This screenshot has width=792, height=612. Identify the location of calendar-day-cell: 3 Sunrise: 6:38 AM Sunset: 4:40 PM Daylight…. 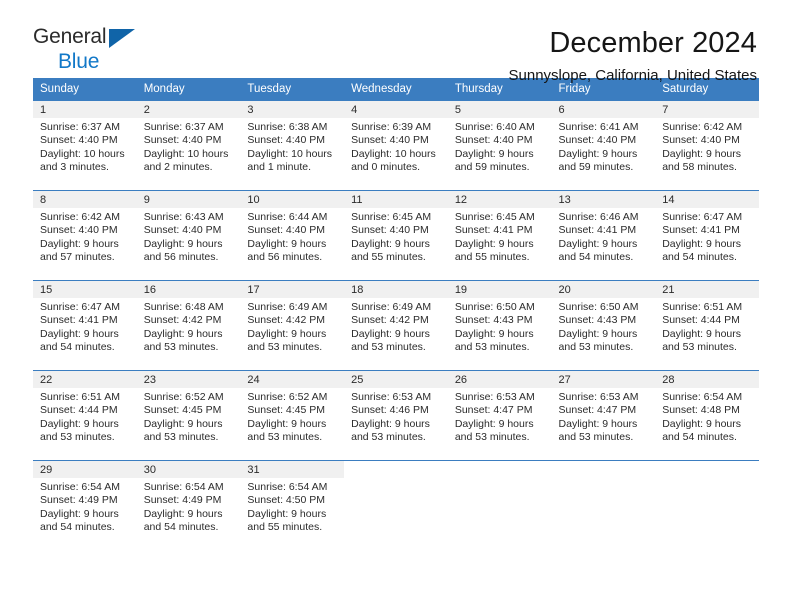
(292, 145).